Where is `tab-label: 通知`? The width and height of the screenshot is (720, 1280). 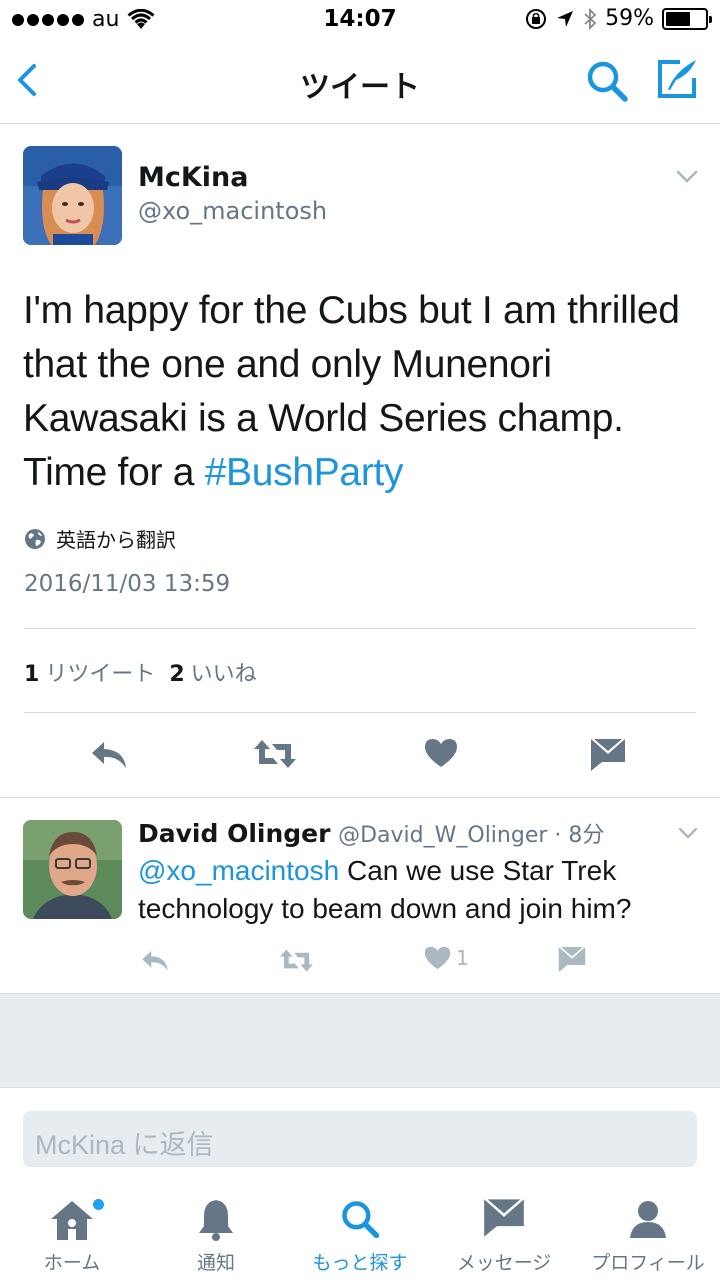
tab-label: 通知 is located at coordinates (215, 1263).